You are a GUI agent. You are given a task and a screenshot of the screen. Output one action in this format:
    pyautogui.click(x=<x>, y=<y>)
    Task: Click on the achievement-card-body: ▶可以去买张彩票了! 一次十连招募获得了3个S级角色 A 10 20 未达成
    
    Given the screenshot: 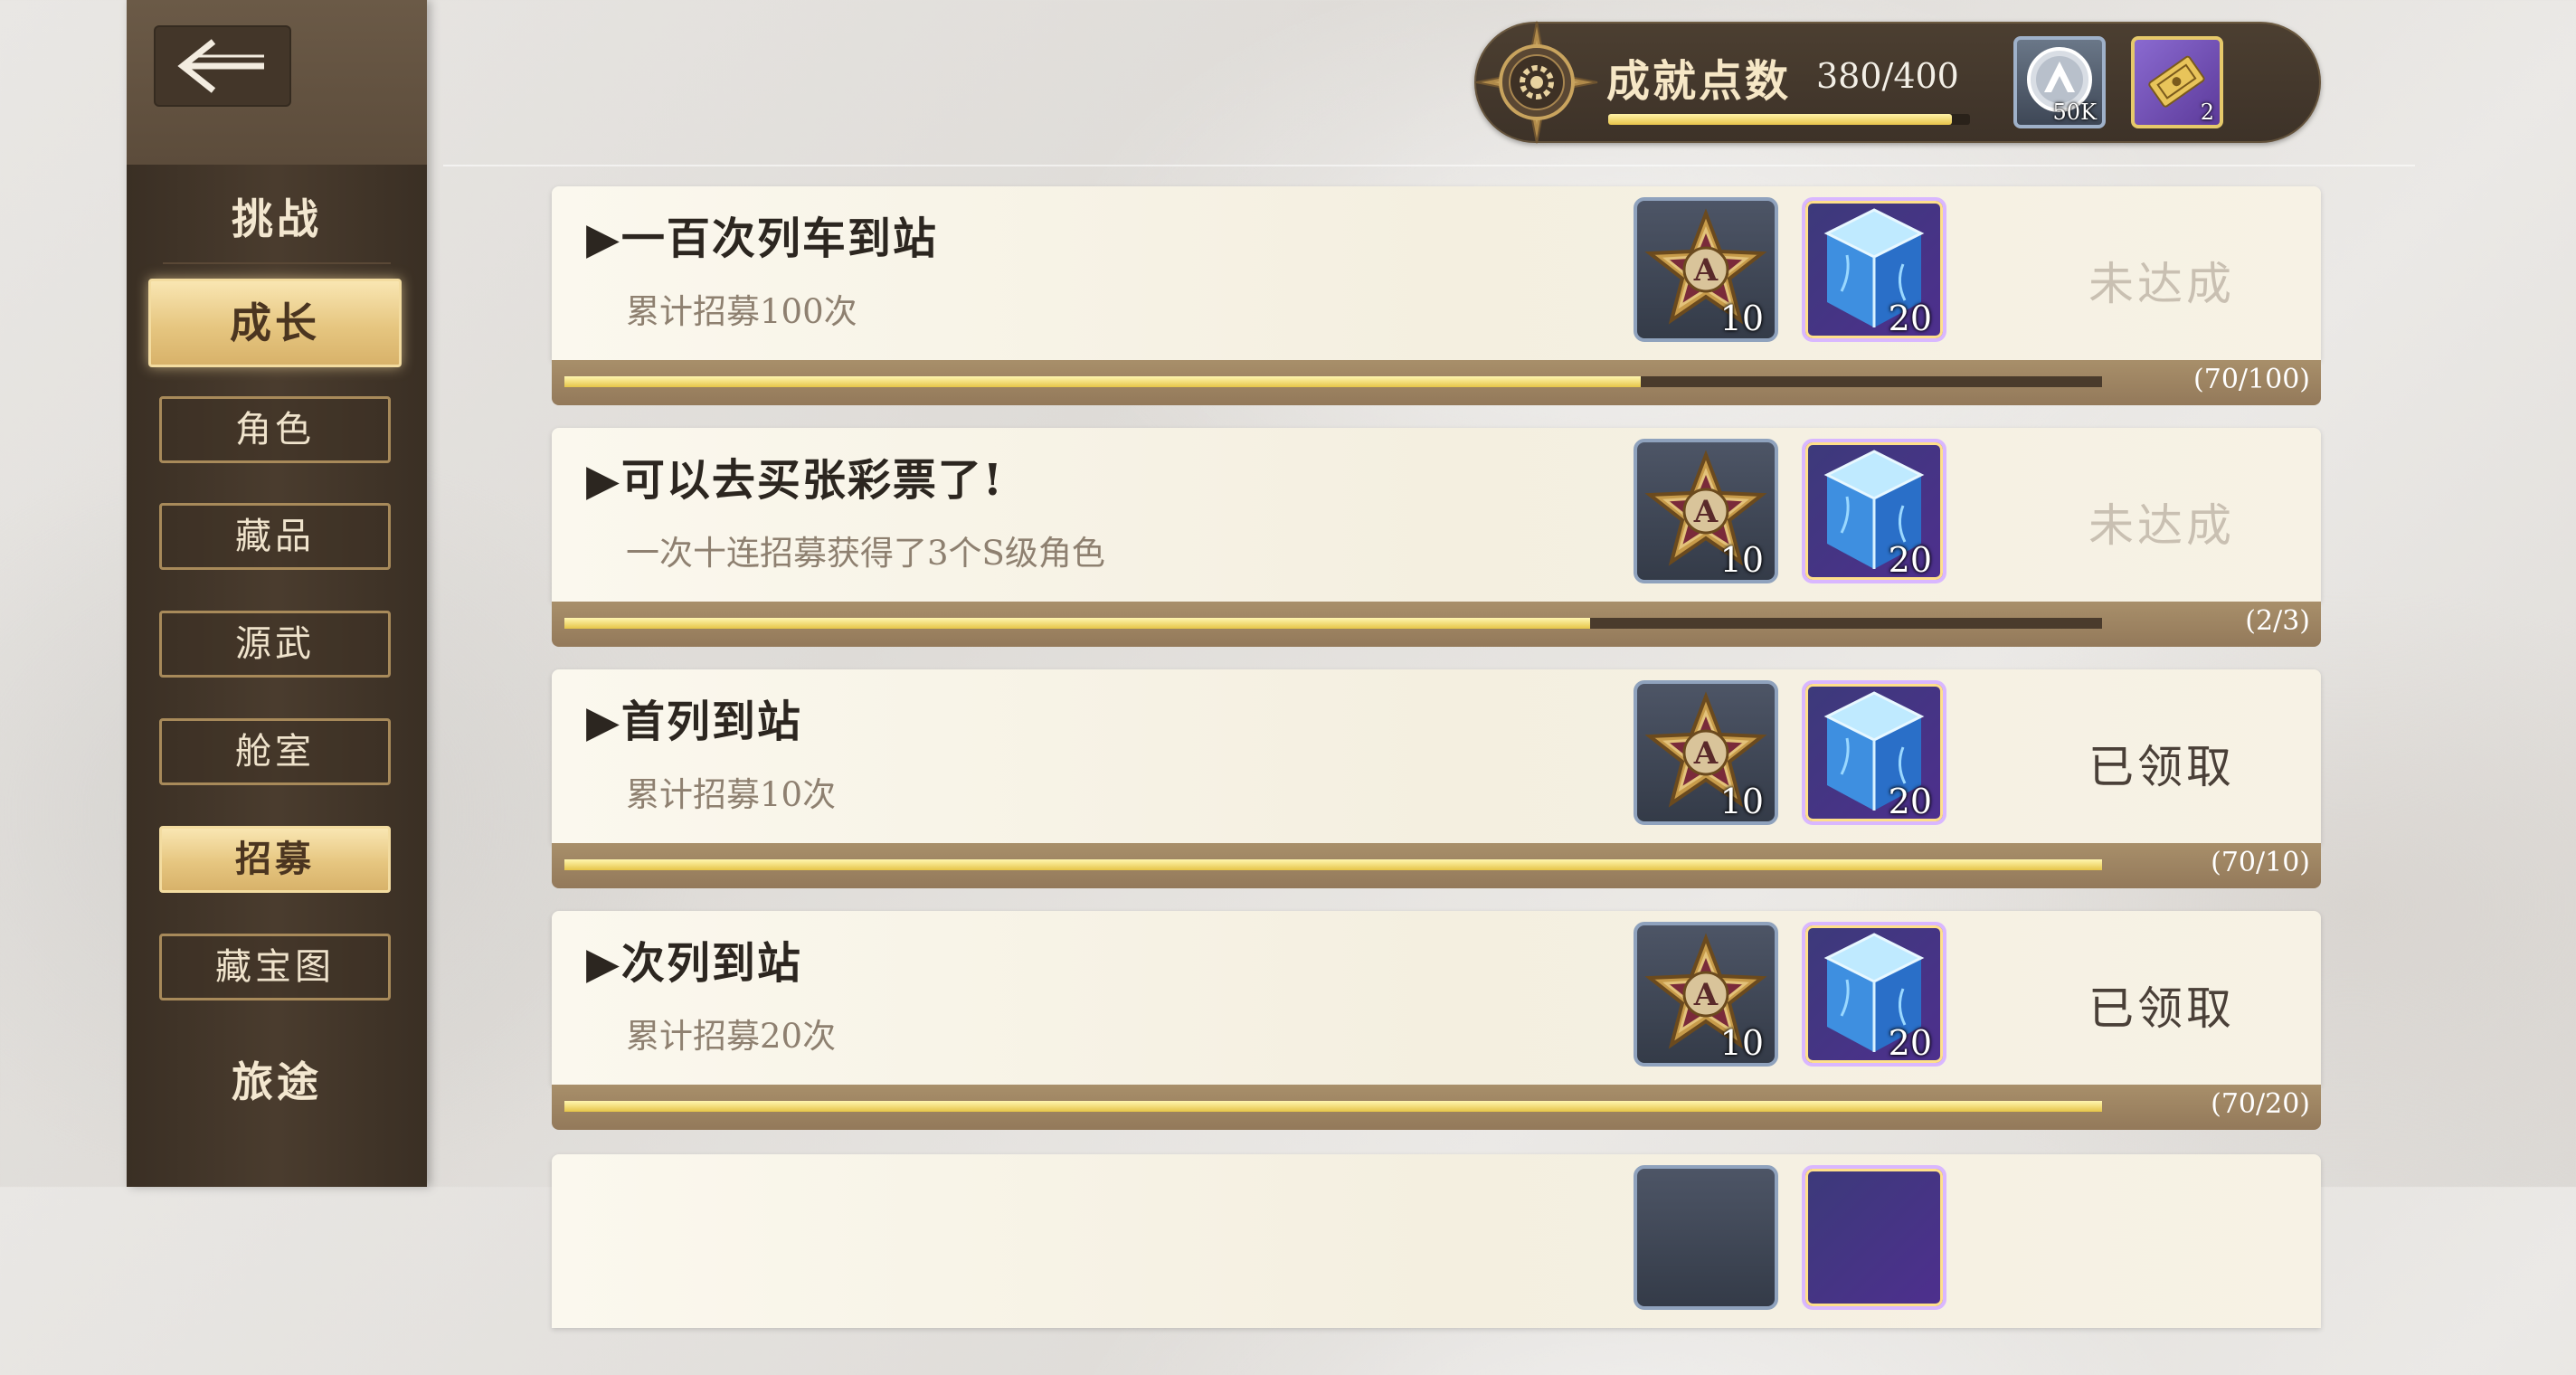 What is the action you would take?
    pyautogui.click(x=1437, y=515)
    